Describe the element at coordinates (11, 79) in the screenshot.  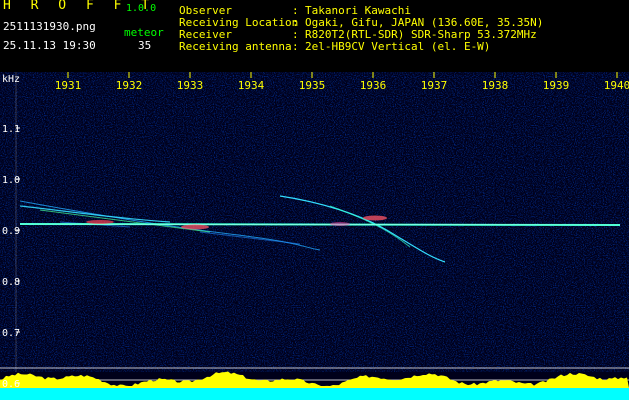
I see `y-axis-unit: kHz` at that location.